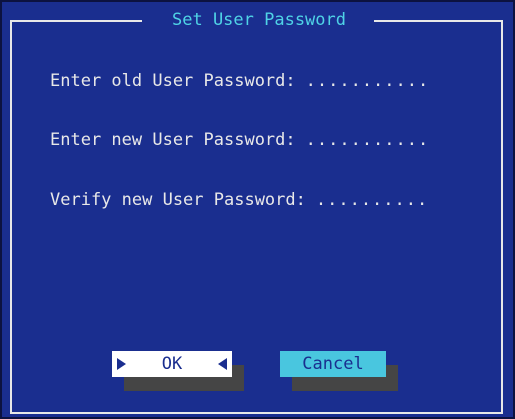 The height and width of the screenshot is (419, 515). Describe the element at coordinates (173, 81) in the screenshot. I see `old-password-label: Enter old User Password:` at that location.